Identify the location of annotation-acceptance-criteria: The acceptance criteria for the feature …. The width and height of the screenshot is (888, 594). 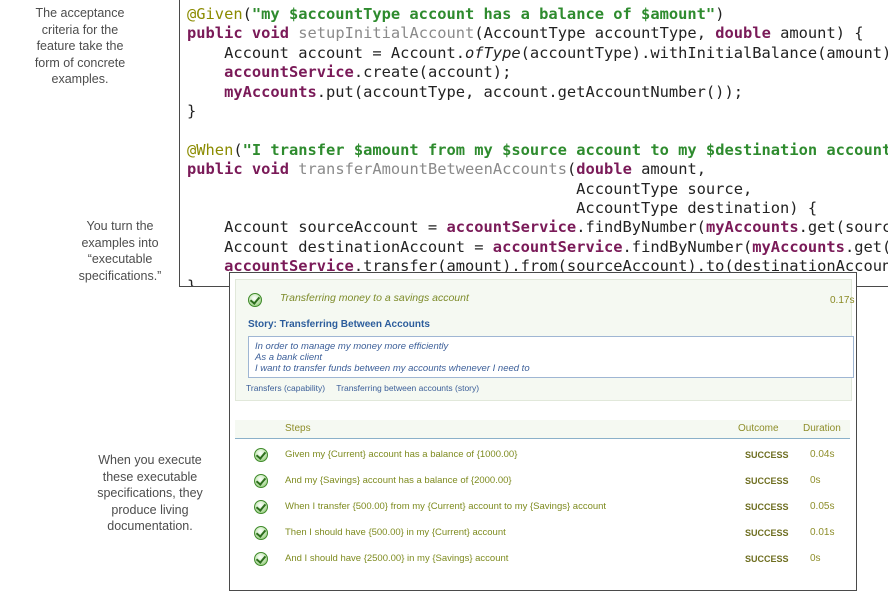
(80, 46).